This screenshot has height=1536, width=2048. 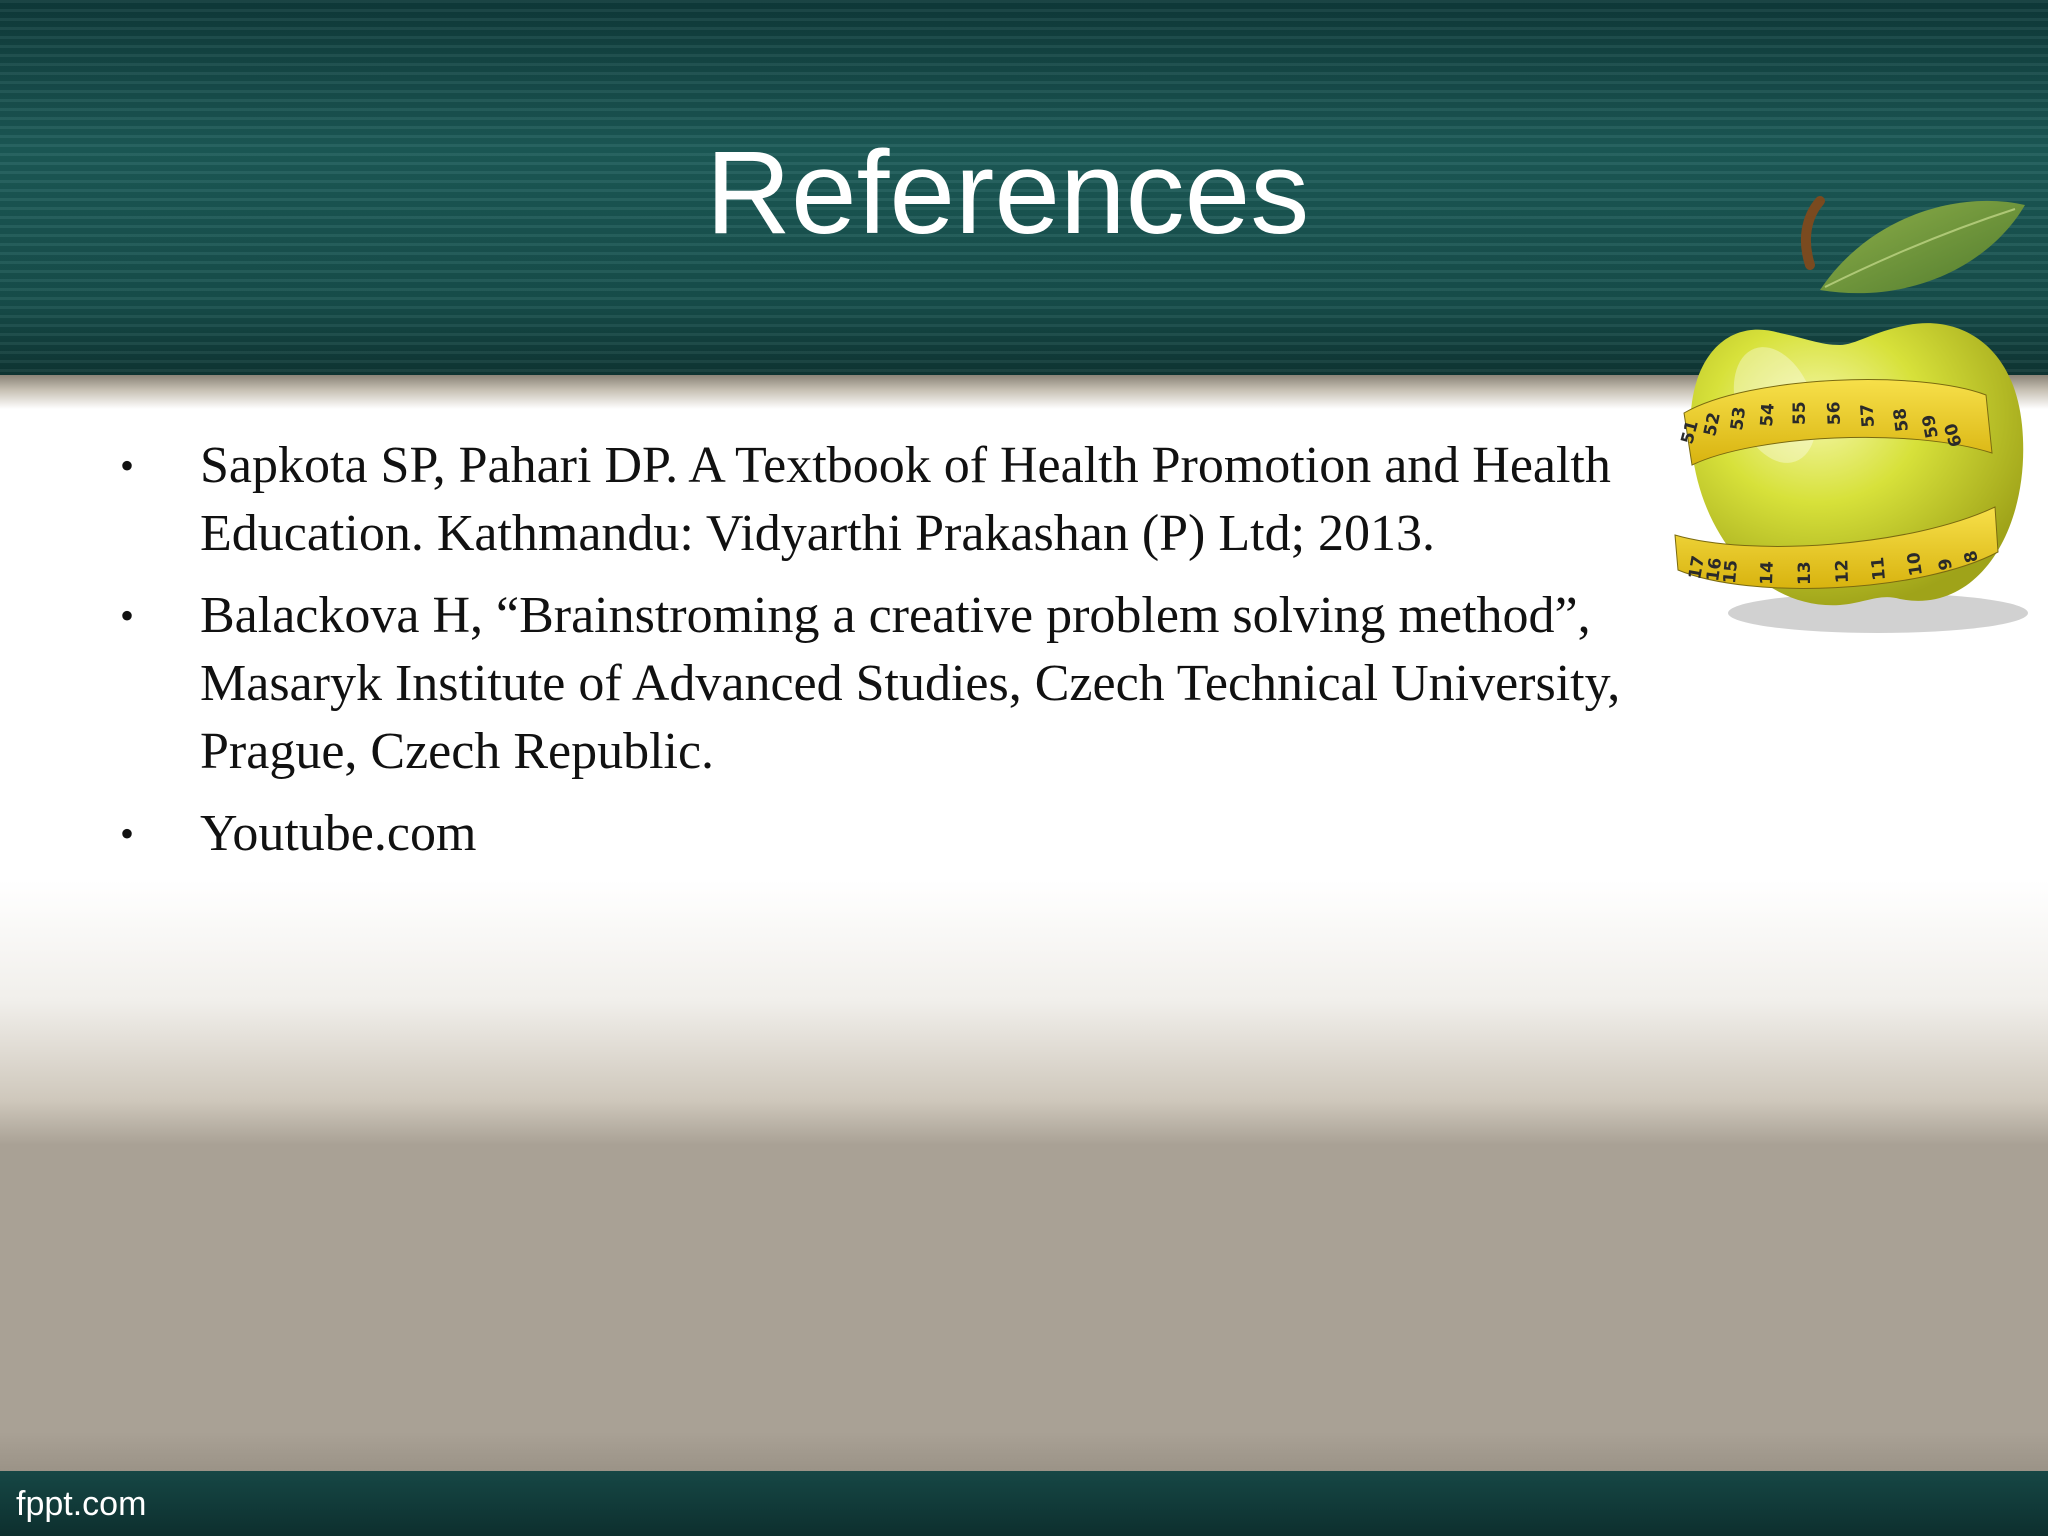 What do you see at coordinates (1901, 420) in the screenshot?
I see `tape-number: 58` at bounding box center [1901, 420].